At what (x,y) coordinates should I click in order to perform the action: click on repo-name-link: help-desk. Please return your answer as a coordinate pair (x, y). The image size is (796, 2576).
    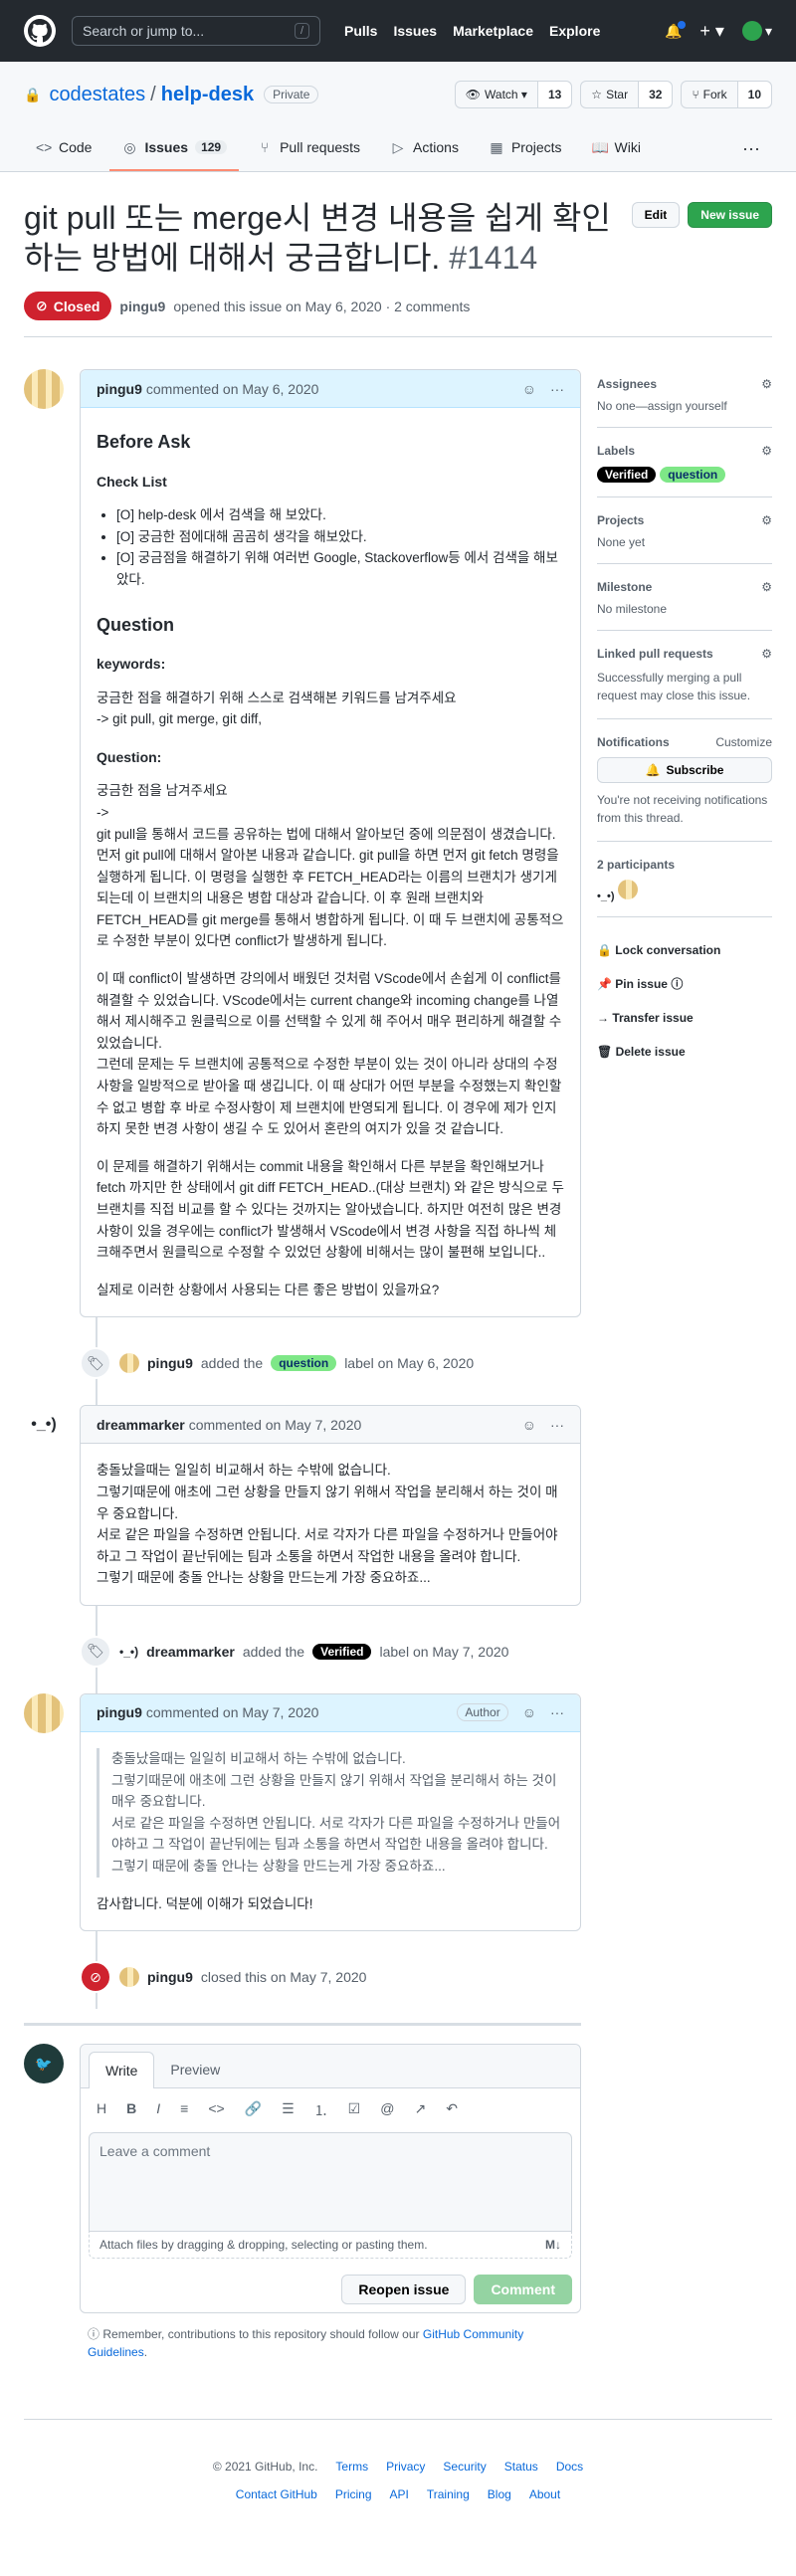
    Looking at the image, I should click on (207, 95).